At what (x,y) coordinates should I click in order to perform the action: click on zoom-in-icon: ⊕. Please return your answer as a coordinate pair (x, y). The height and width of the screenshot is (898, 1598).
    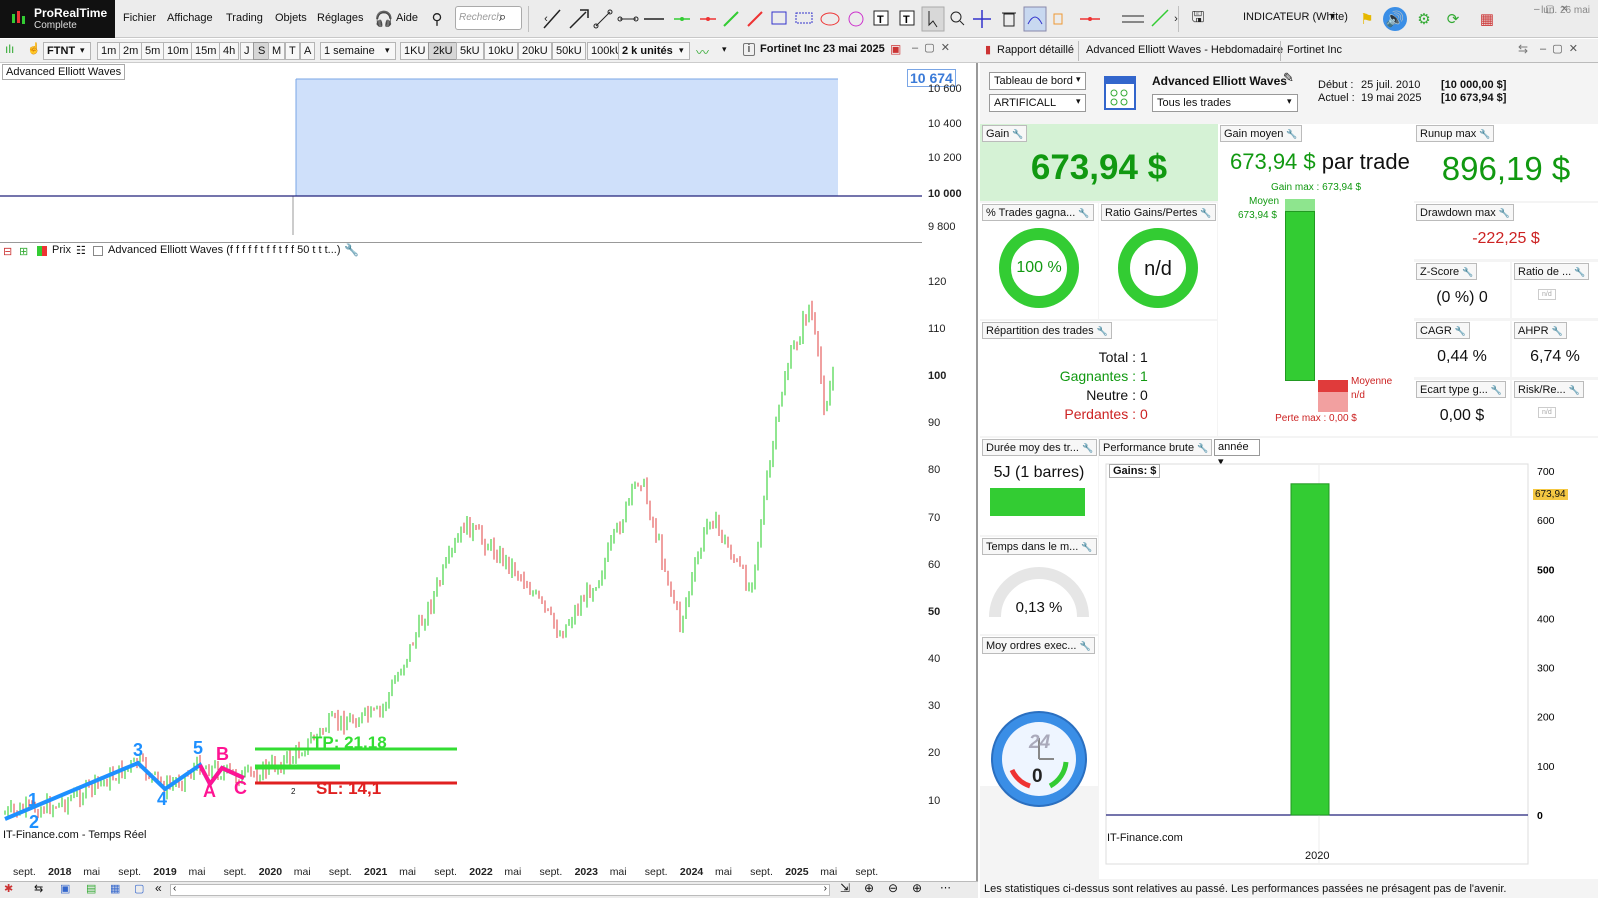
    Looking at the image, I should click on (917, 888).